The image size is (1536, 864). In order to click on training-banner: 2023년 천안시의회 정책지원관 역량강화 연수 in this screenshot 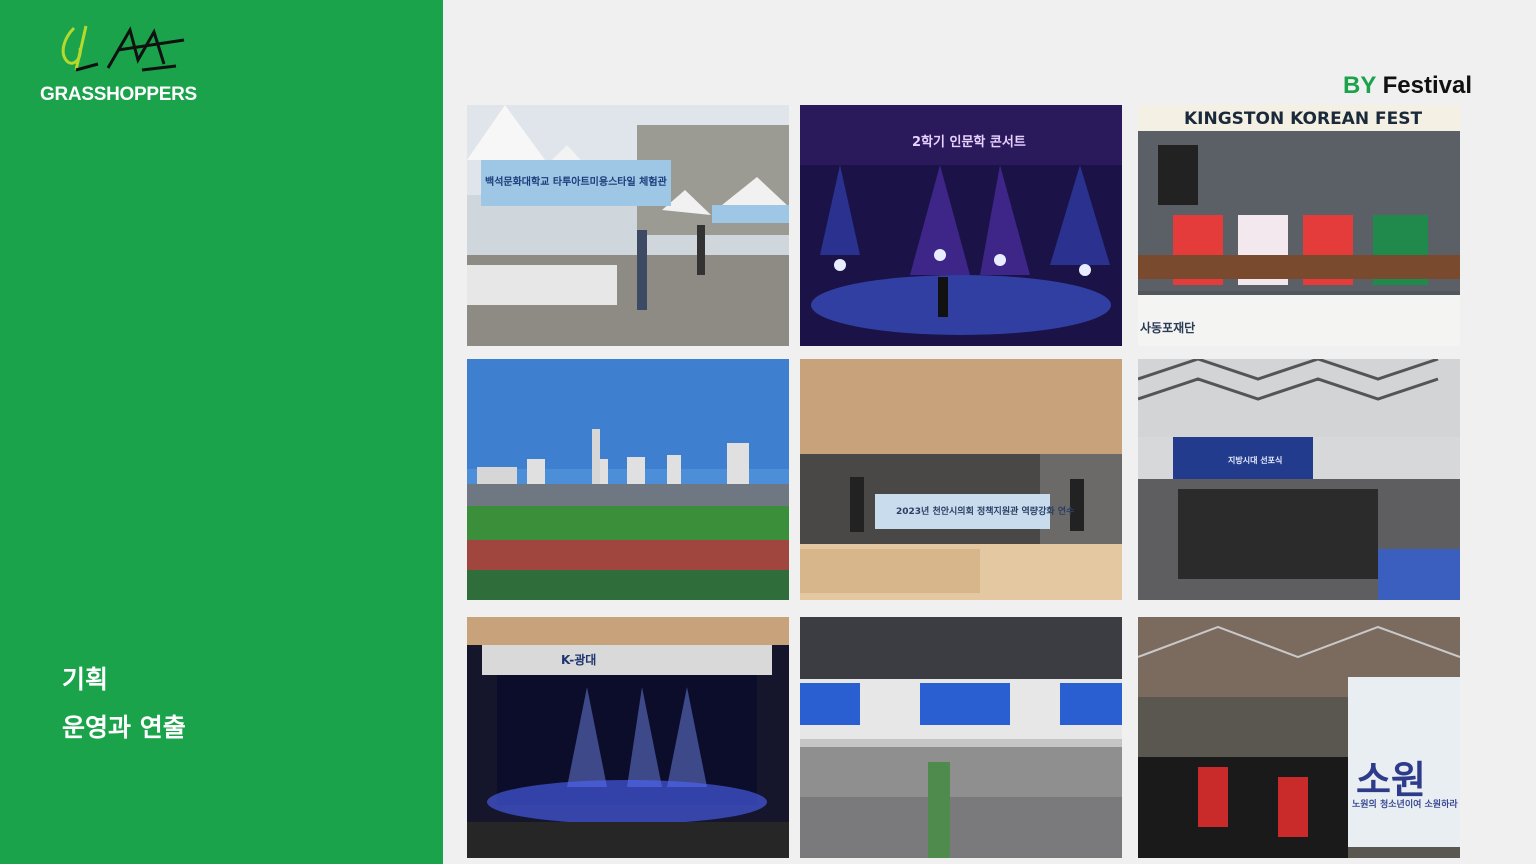, I will do `click(985, 512)`.